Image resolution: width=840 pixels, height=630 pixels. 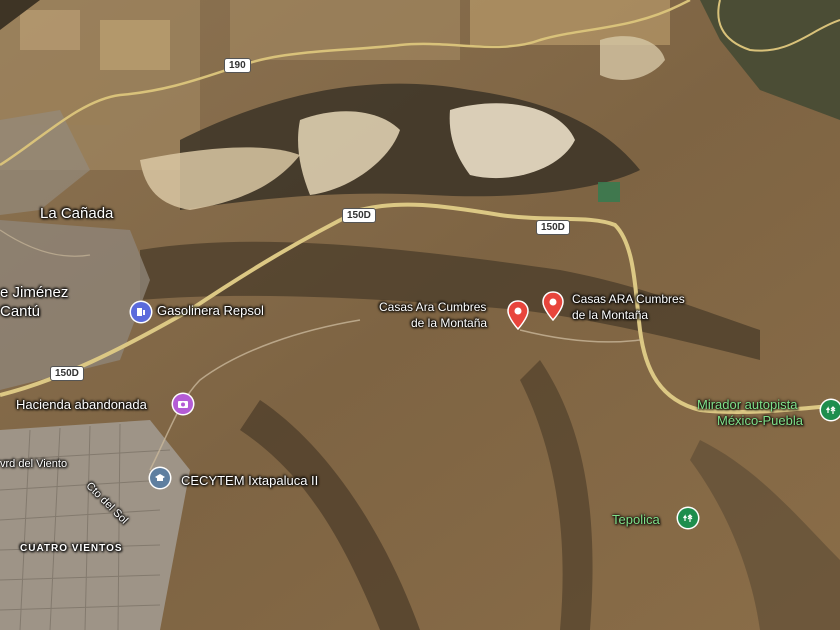 What do you see at coordinates (141, 312) in the screenshot?
I see `gas-station-icon` at bounding box center [141, 312].